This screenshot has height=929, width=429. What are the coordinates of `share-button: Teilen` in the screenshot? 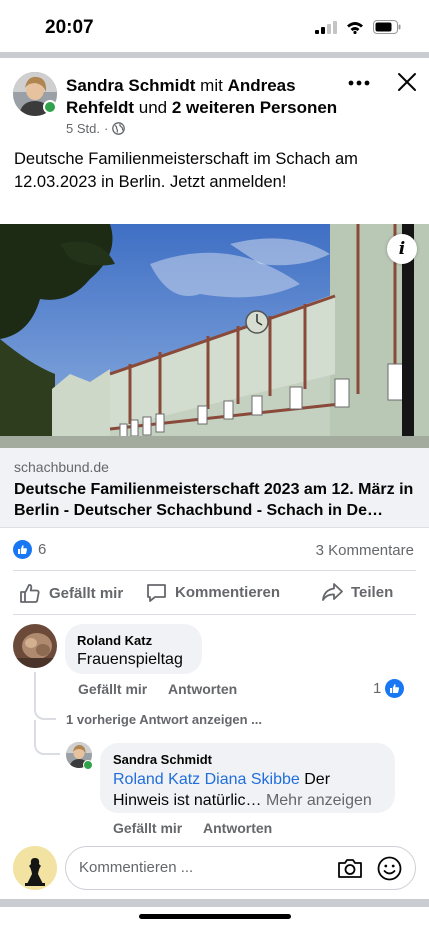 It's located at (357, 592).